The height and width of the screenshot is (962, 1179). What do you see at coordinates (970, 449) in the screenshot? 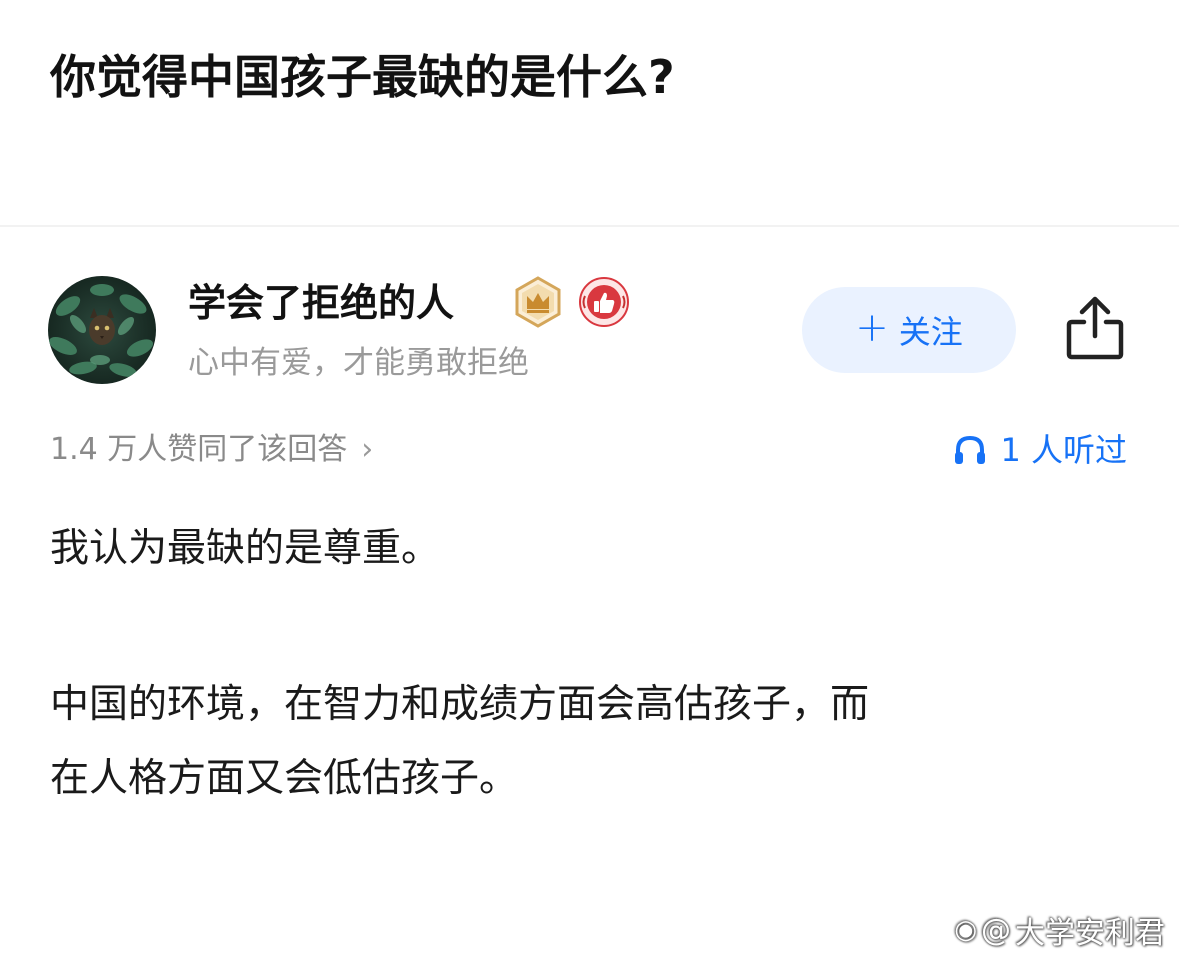
I see `headphones-icon` at bounding box center [970, 449].